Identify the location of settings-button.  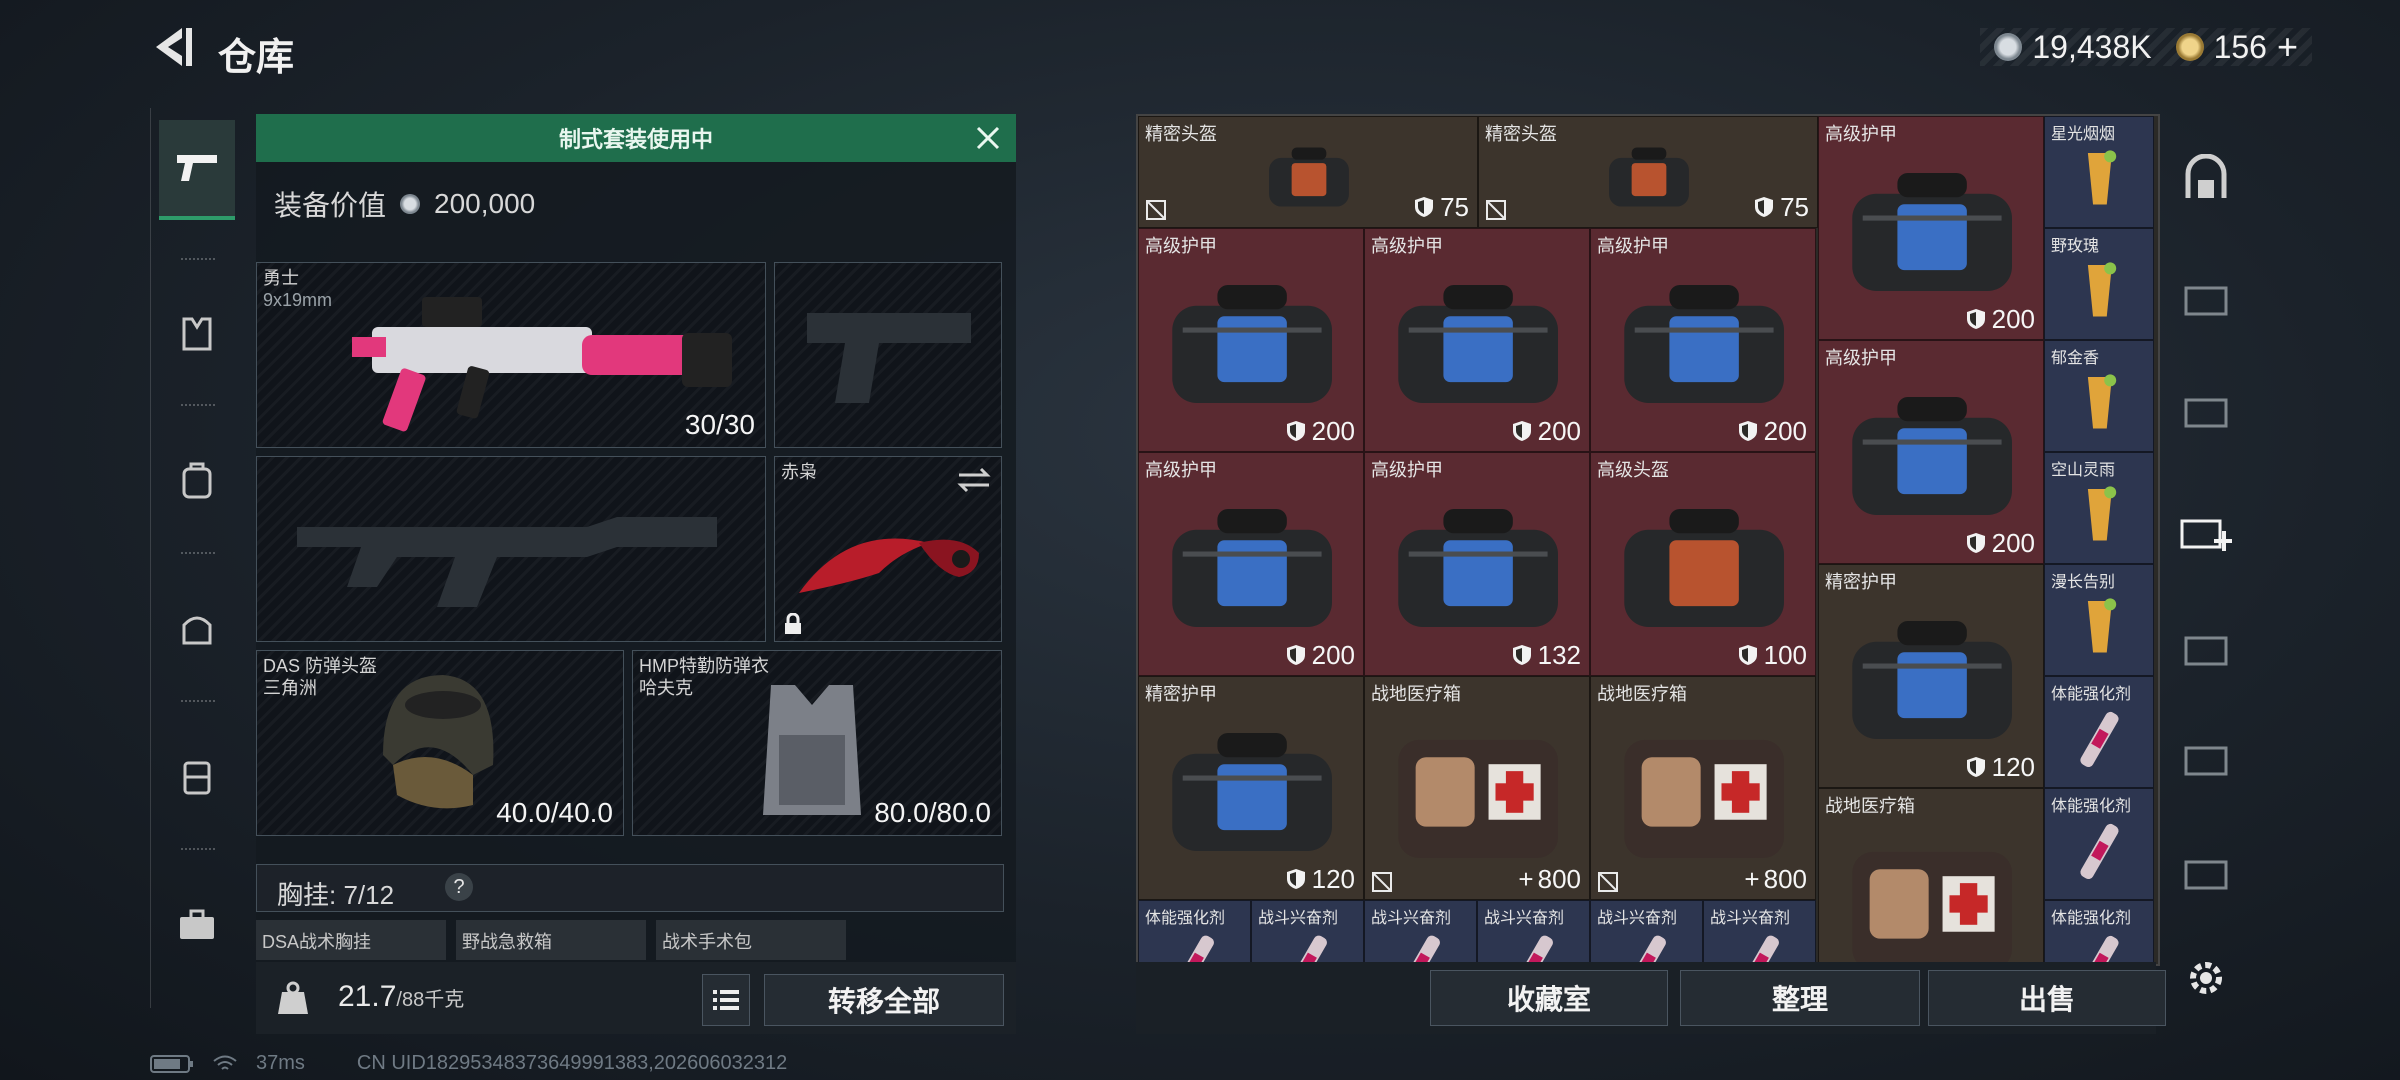
(2206, 978).